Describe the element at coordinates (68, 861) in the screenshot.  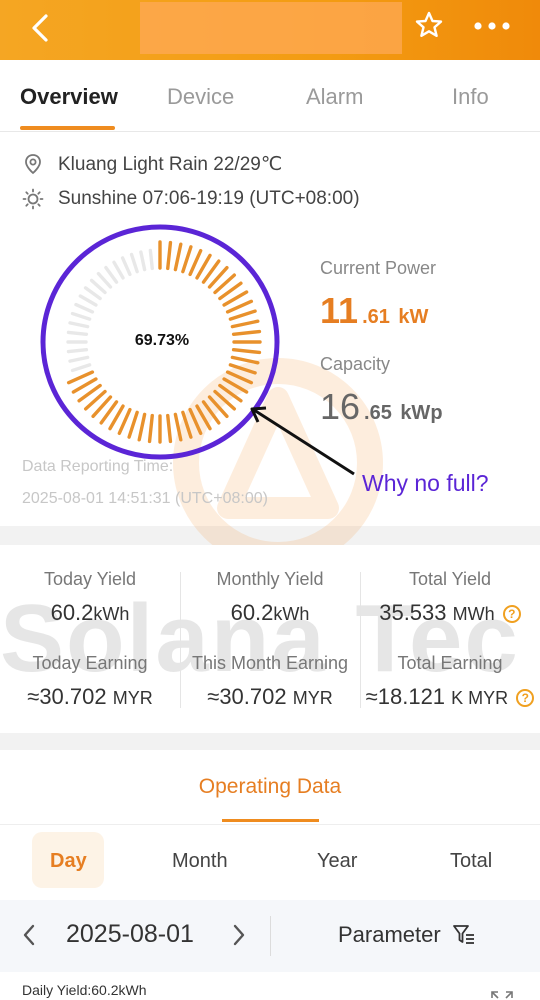
I see `period-day: Day` at that location.